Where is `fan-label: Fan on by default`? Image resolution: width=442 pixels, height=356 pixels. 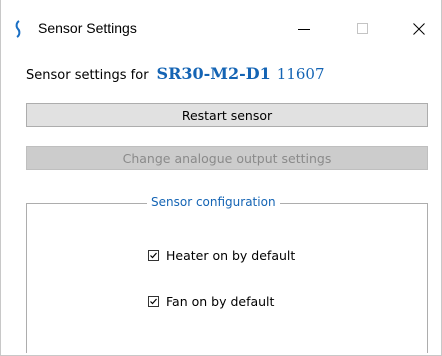 fan-label: Fan on by default is located at coordinates (220, 301).